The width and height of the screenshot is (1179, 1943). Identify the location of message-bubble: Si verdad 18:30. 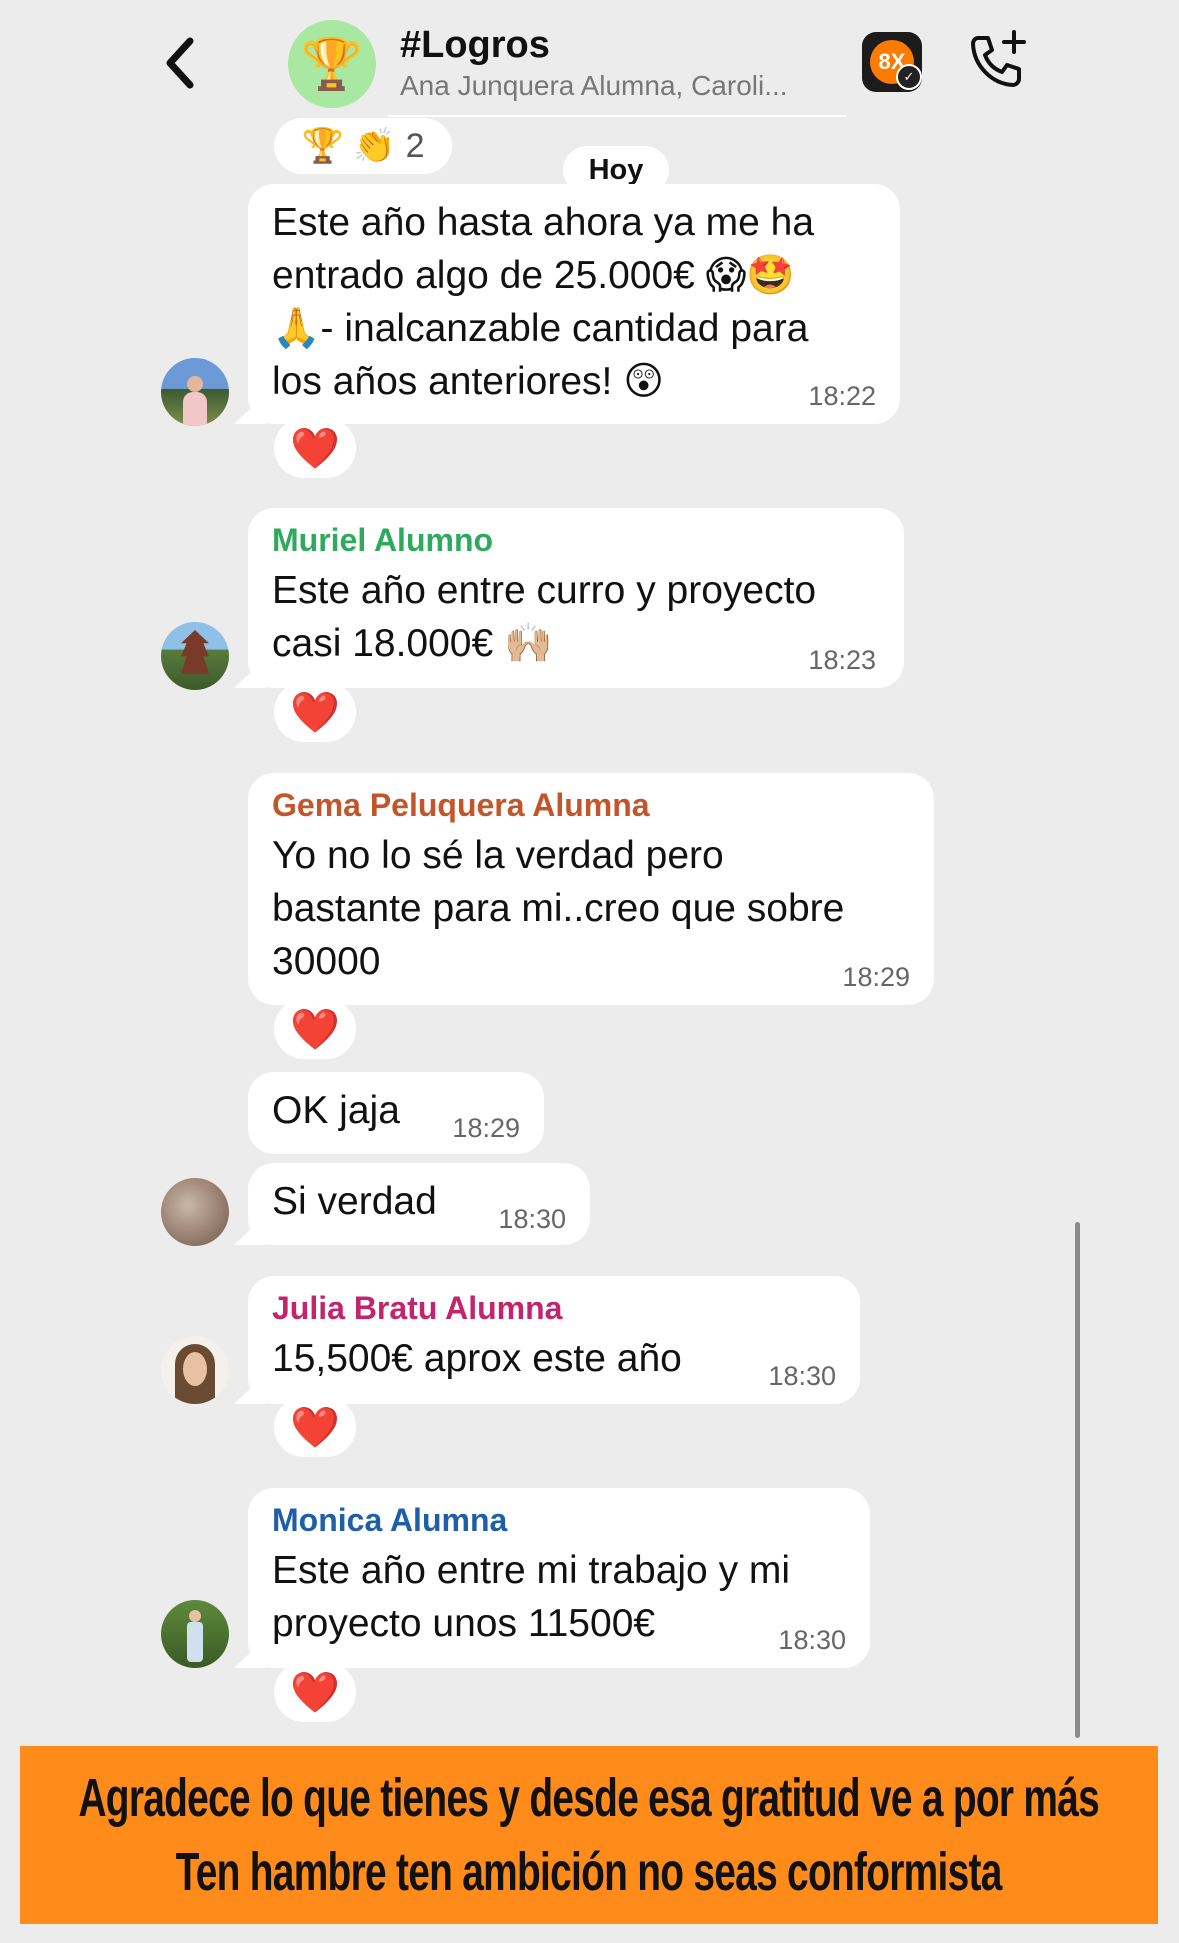
(419, 1204).